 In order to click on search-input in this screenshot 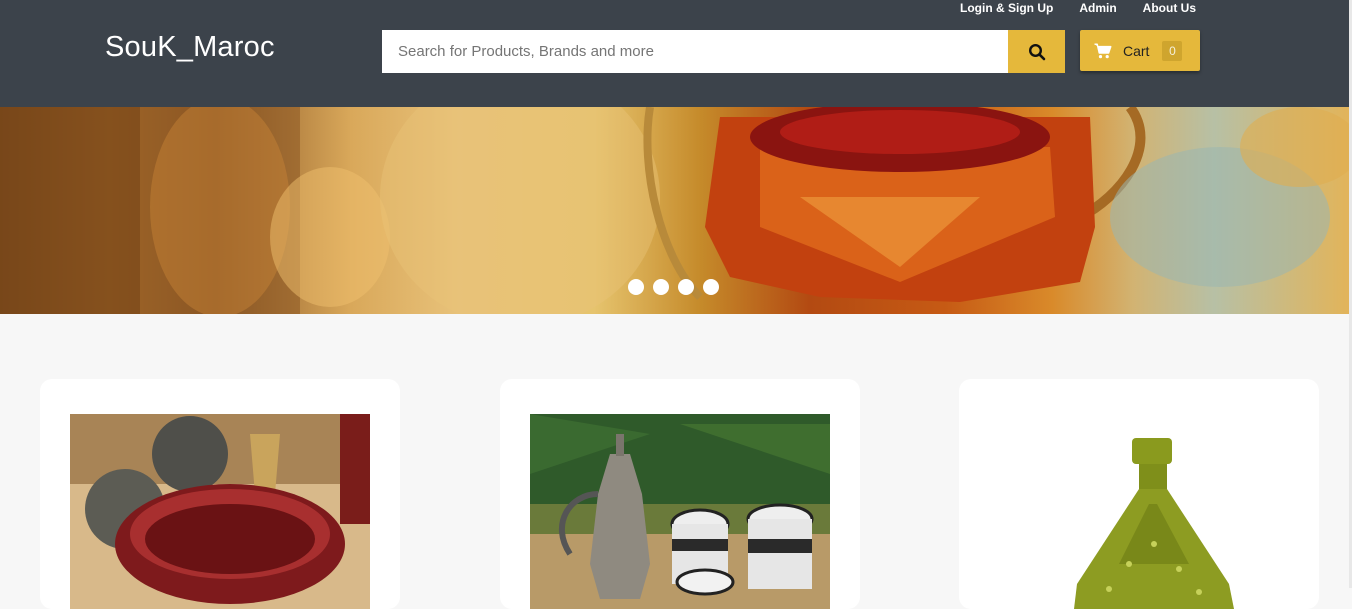, I will do `click(695, 51)`.